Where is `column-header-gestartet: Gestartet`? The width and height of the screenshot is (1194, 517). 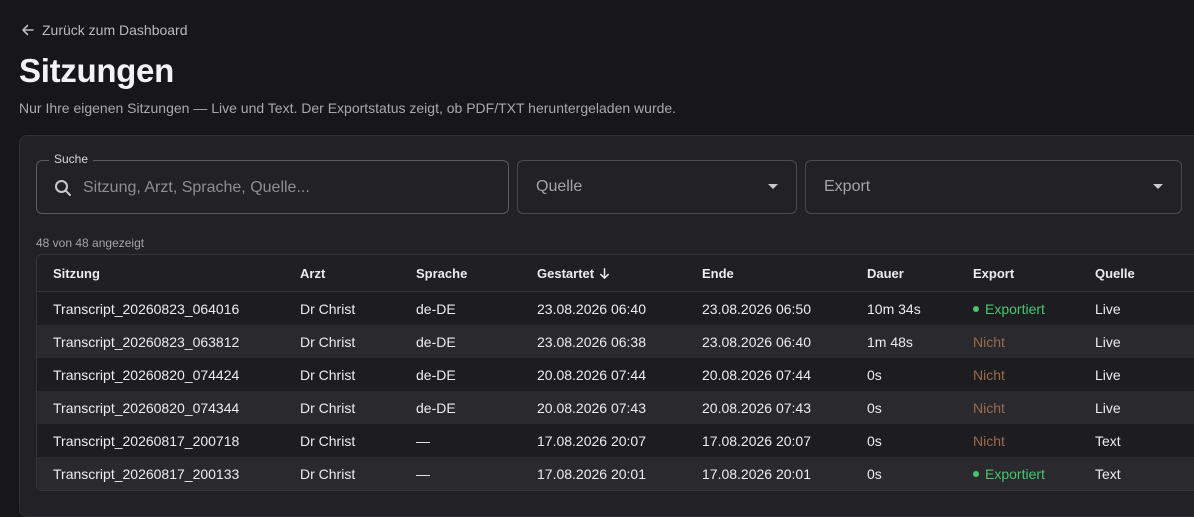 column-header-gestartet: Gestartet is located at coordinates (603, 273).